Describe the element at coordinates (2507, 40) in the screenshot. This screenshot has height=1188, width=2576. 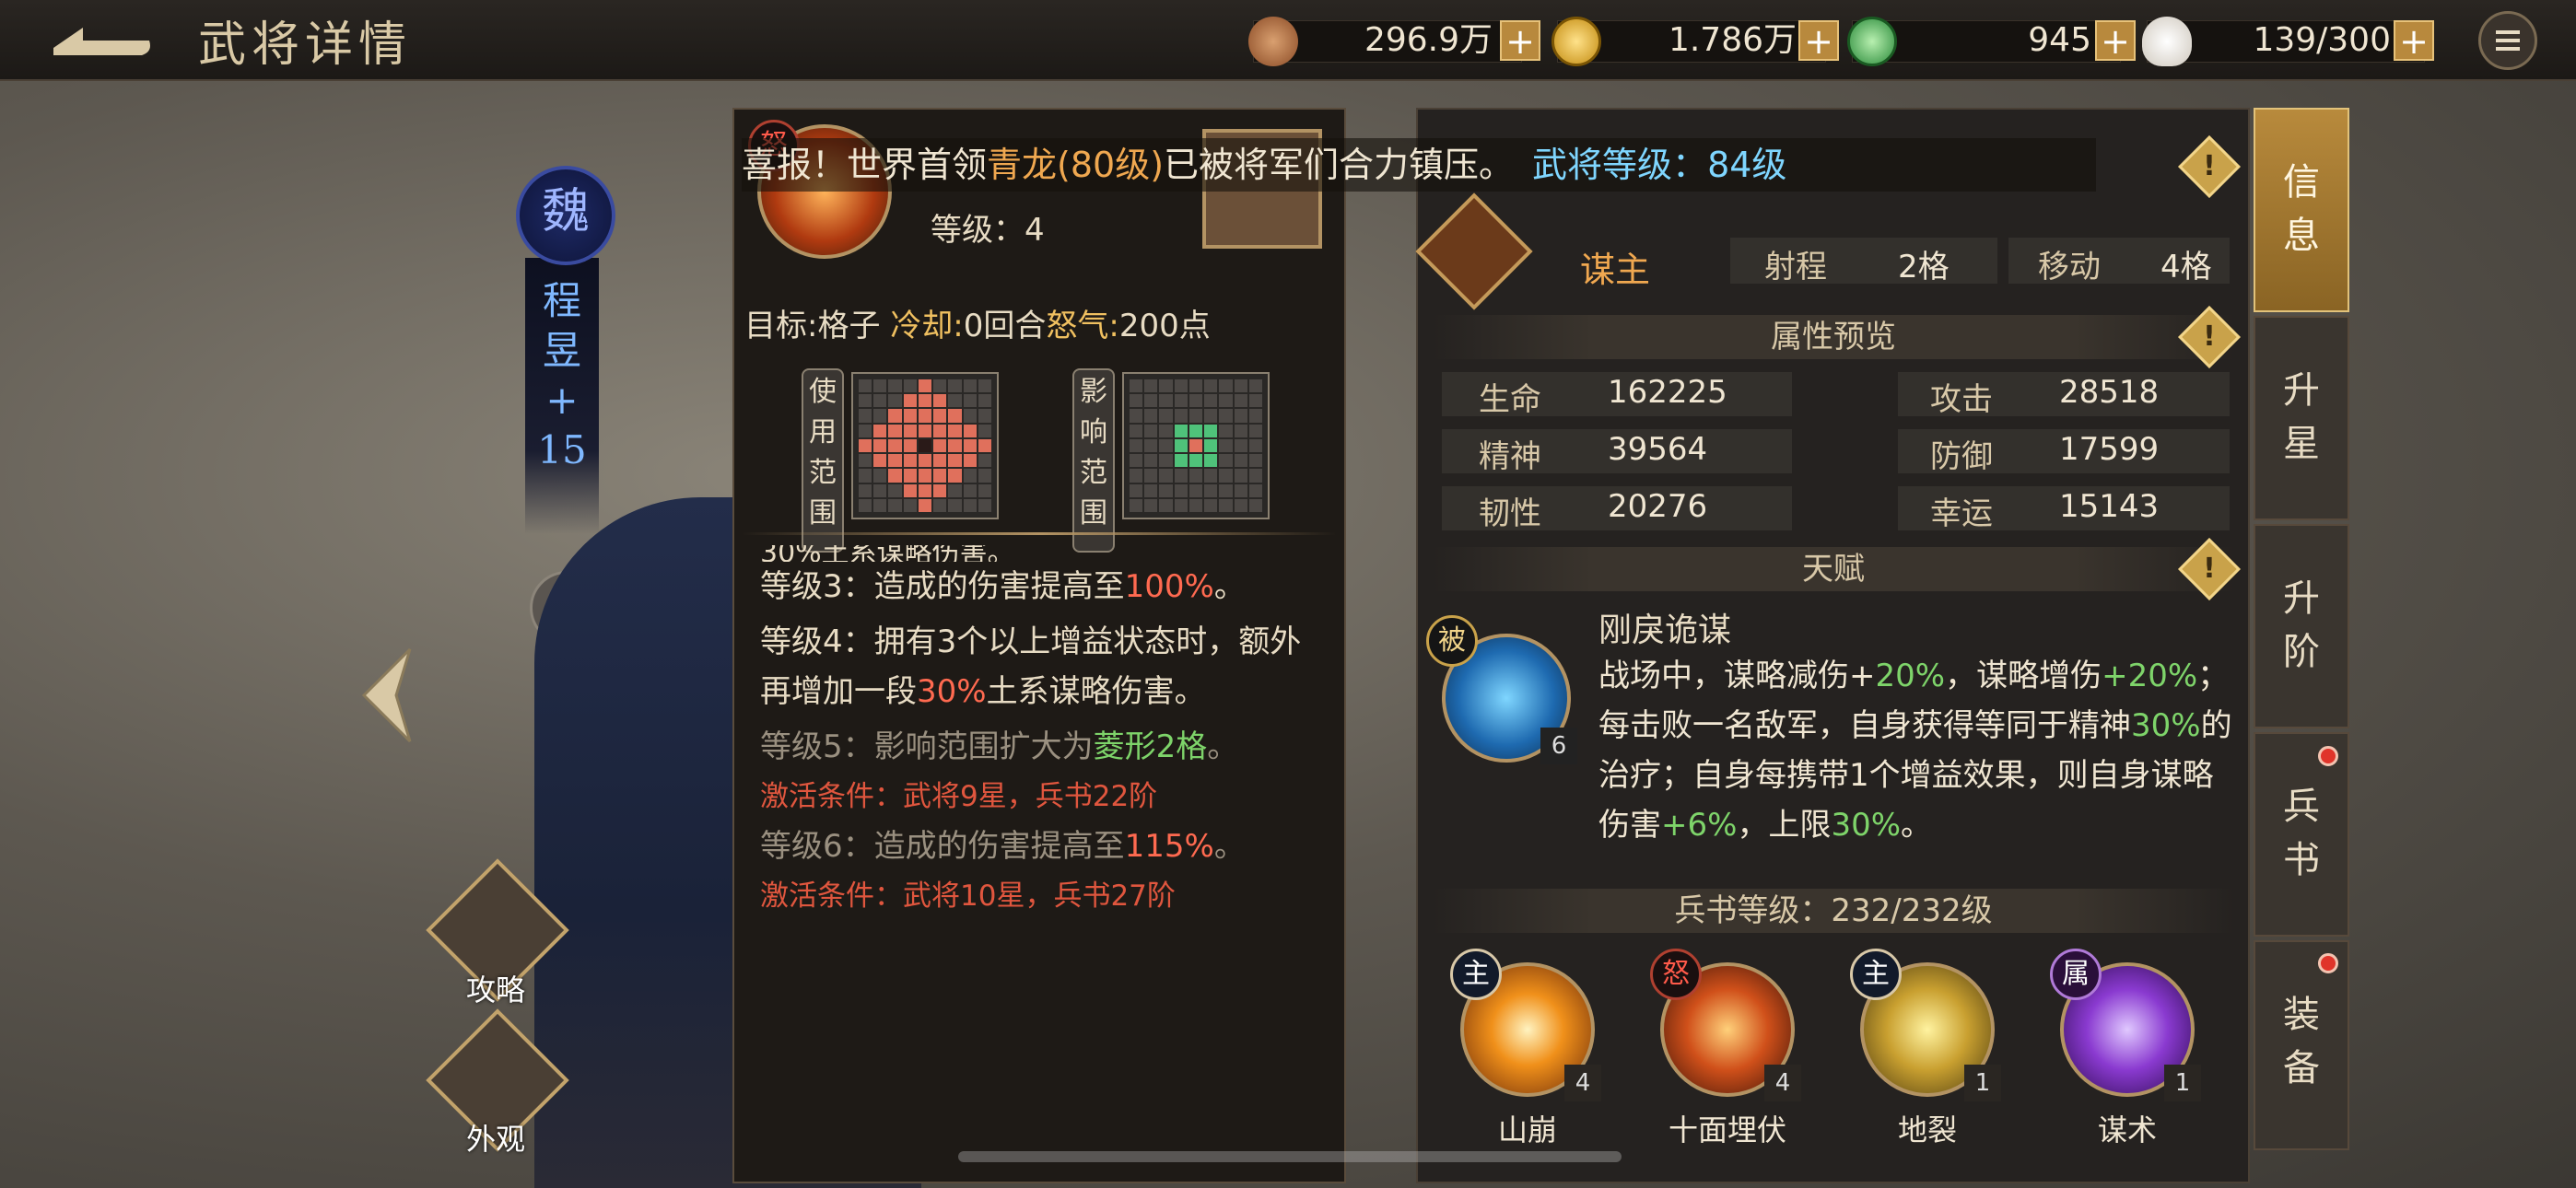
I see `menu-button` at that location.